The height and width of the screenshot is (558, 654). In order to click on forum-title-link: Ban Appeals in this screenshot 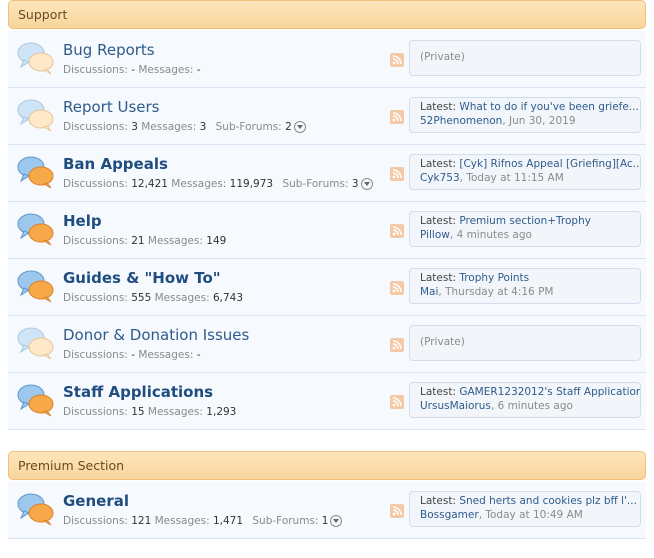, I will do `click(115, 164)`.